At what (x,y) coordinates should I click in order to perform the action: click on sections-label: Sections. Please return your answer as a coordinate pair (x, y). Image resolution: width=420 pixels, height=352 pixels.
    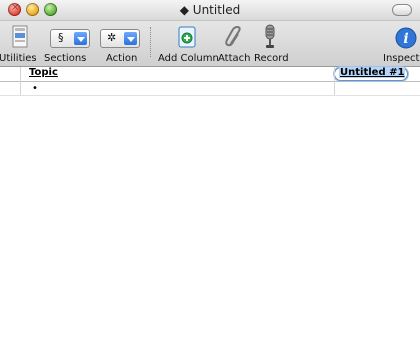
    Looking at the image, I should click on (65, 58).